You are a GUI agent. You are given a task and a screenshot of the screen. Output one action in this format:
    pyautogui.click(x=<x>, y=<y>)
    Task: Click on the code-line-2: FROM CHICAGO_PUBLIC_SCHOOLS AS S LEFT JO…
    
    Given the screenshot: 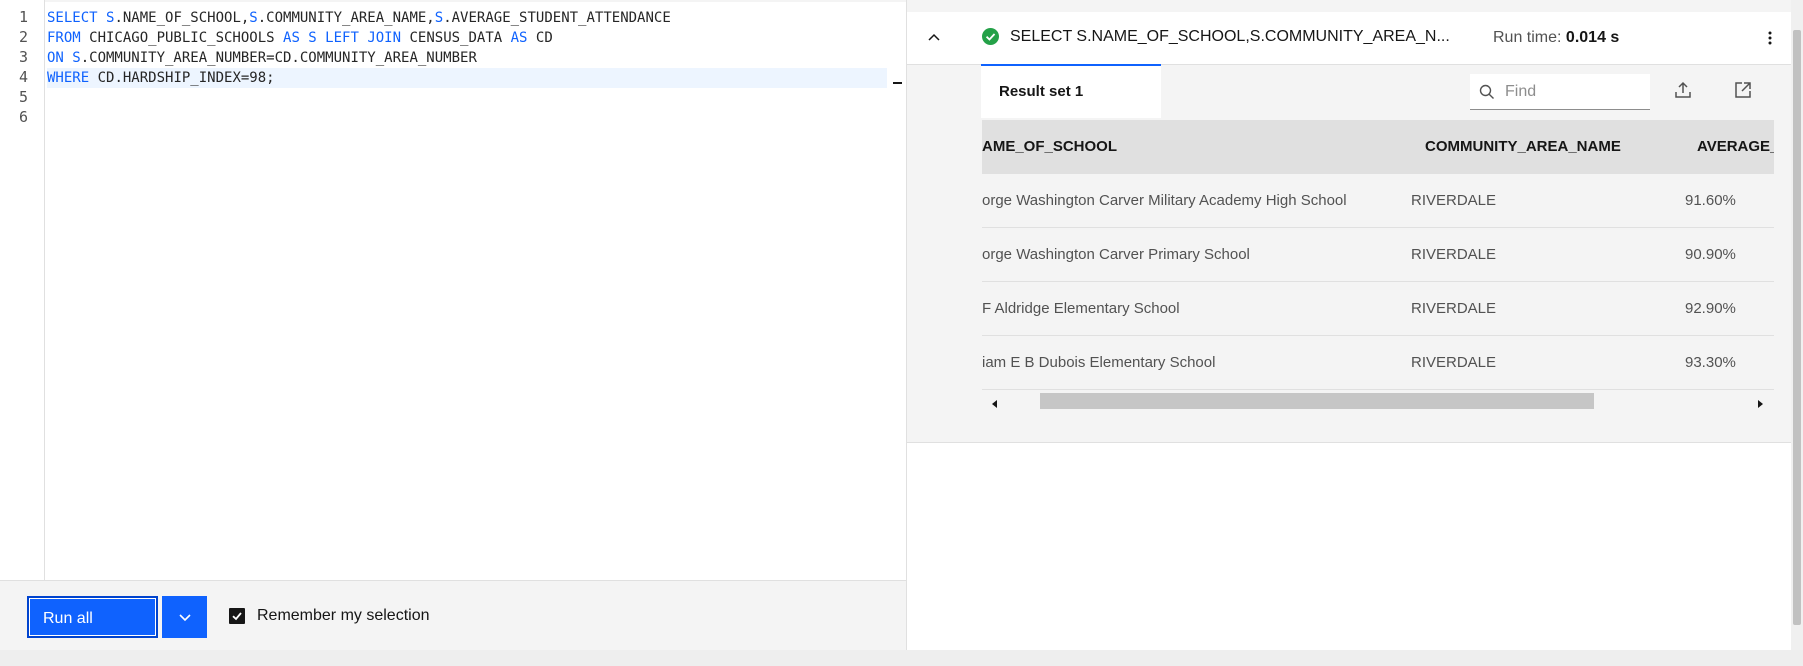 What is the action you would take?
    pyautogui.click(x=300, y=38)
    